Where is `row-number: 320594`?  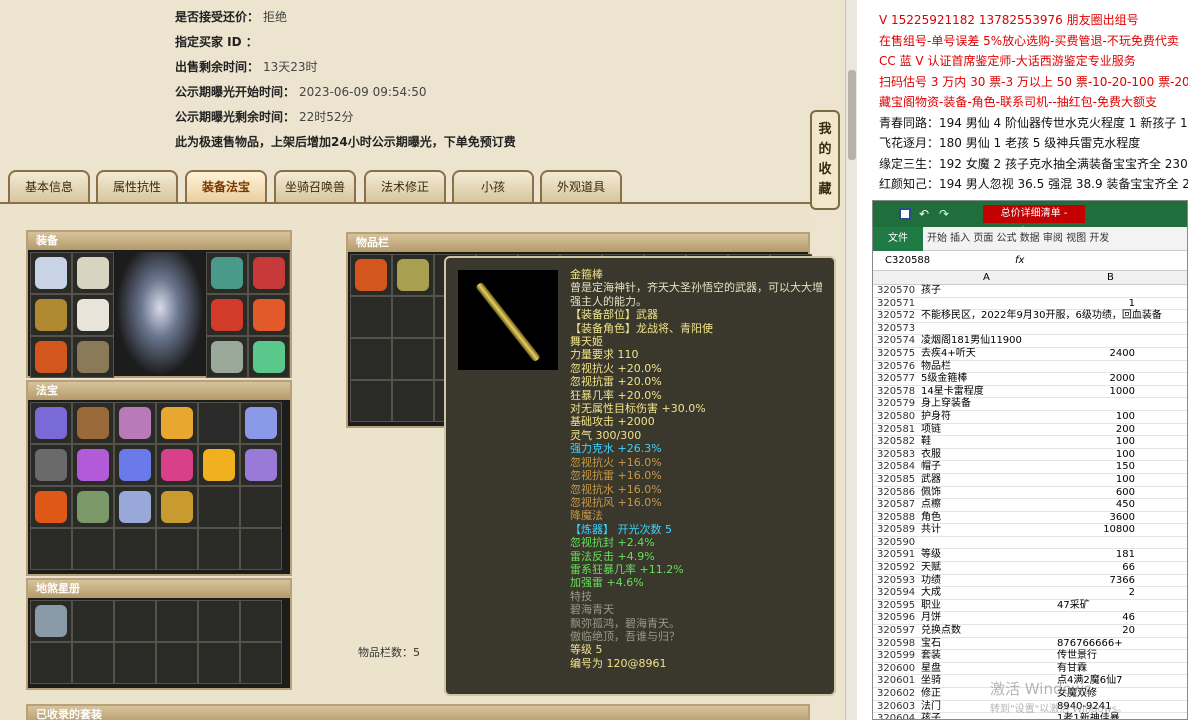
row-number: 320594 is located at coordinates (896, 593).